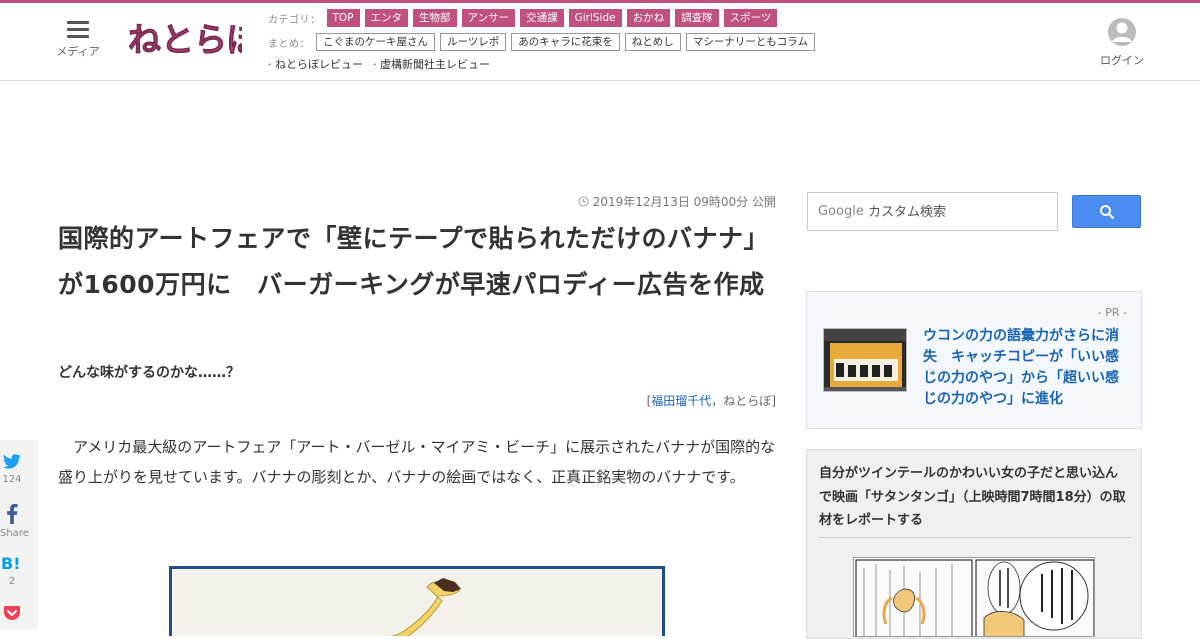 The width and height of the screenshot is (1200, 639). I want to click on article-image-banana, so click(417, 601).